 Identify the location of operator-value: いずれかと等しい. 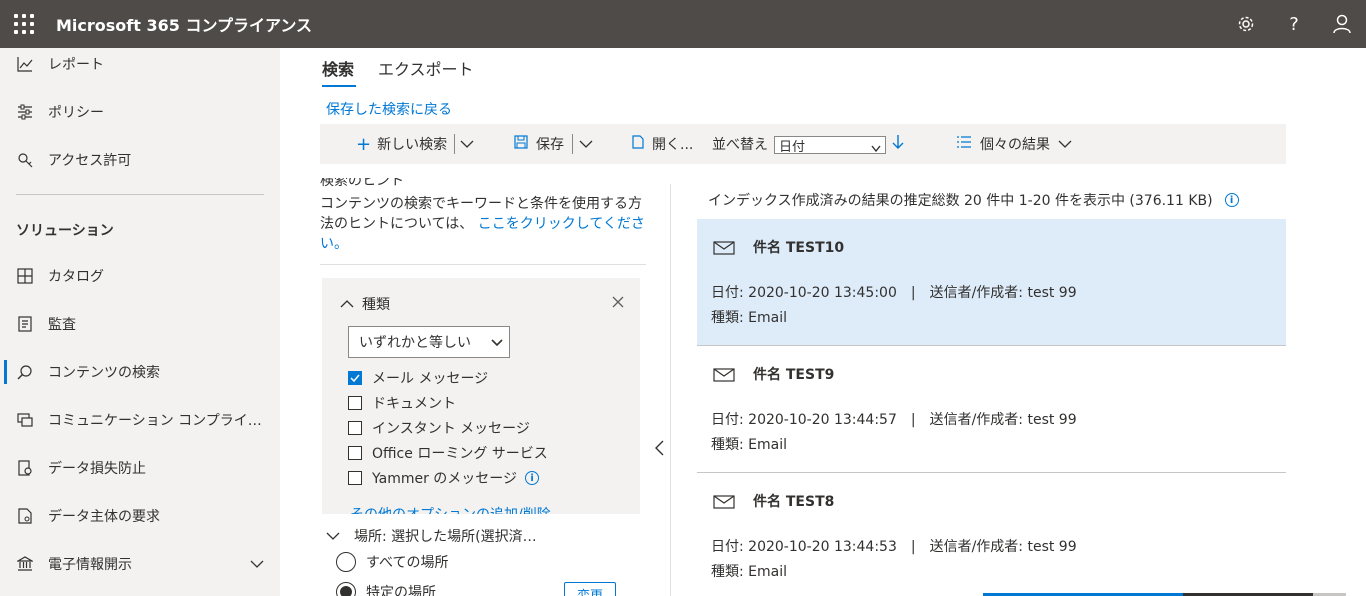
(415, 343).